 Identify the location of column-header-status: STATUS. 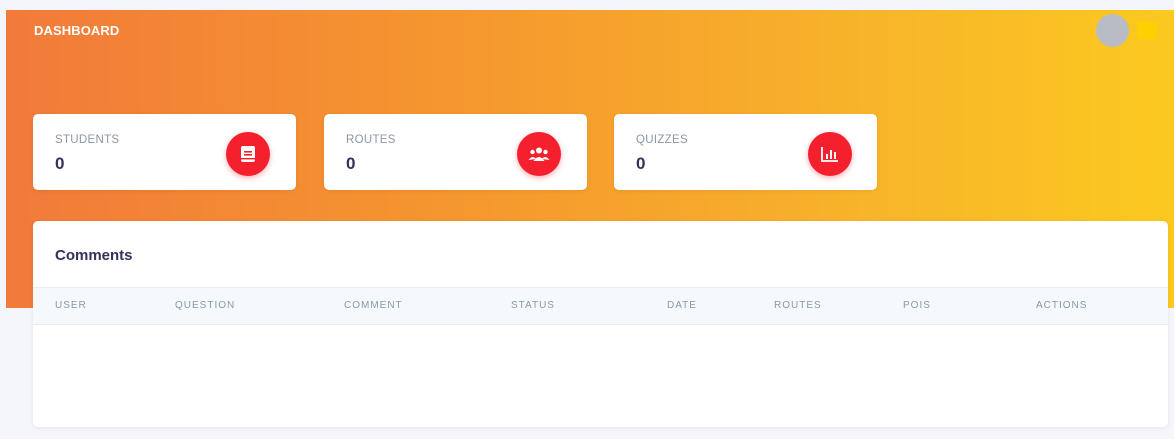
(533, 305).